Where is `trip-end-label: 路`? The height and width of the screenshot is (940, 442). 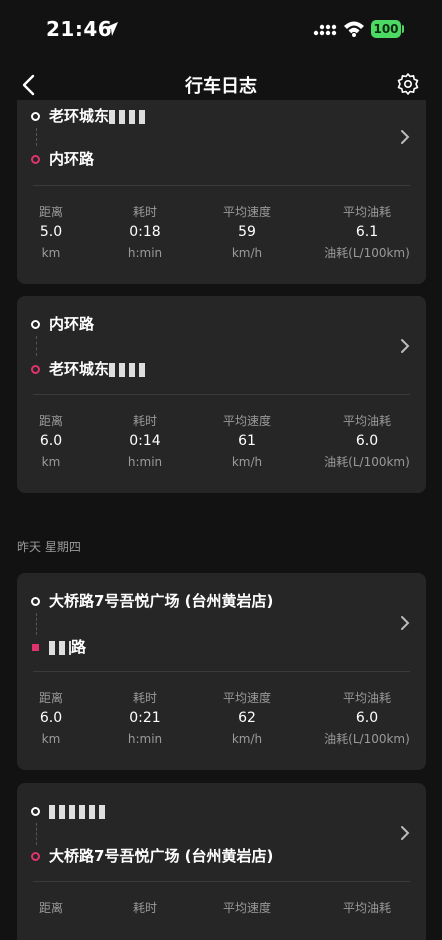
trip-end-label: 路 is located at coordinates (67, 647).